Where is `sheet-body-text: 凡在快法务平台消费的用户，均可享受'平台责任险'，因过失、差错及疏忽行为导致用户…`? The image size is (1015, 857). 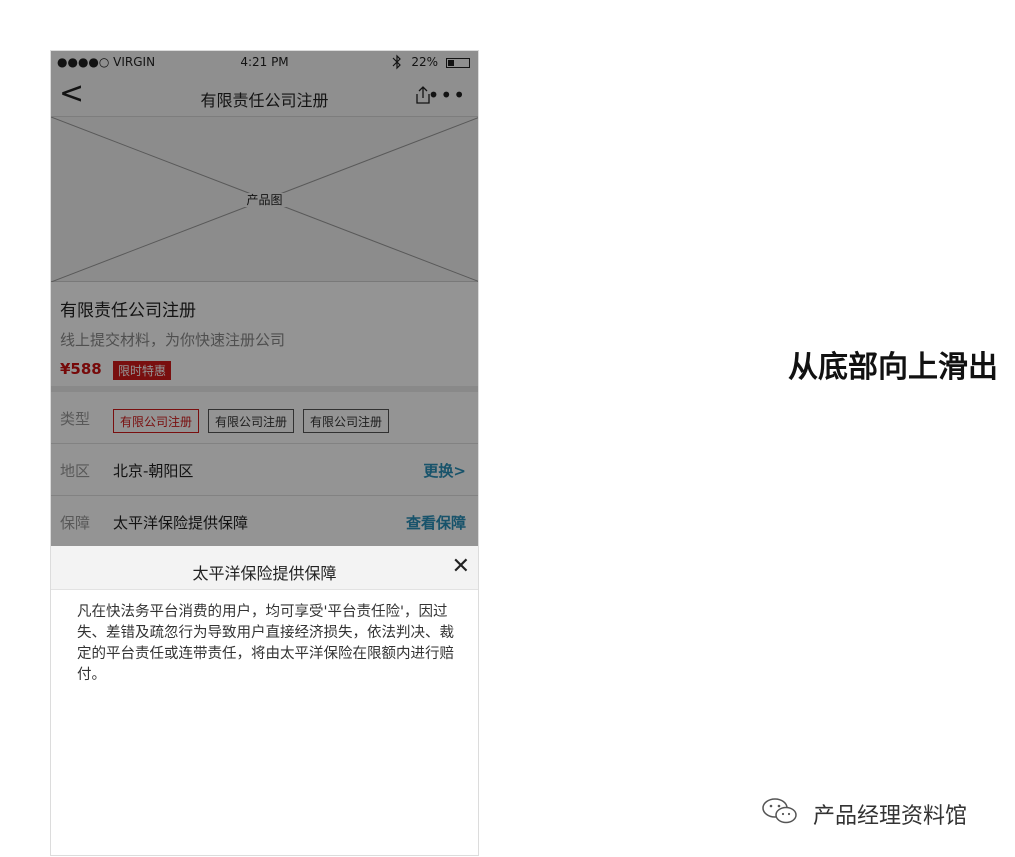 sheet-body-text: 凡在快法务平台消费的用户，均可享受'平台责任险'，因过失、差错及疏忽行为导致用户… is located at coordinates (265, 643).